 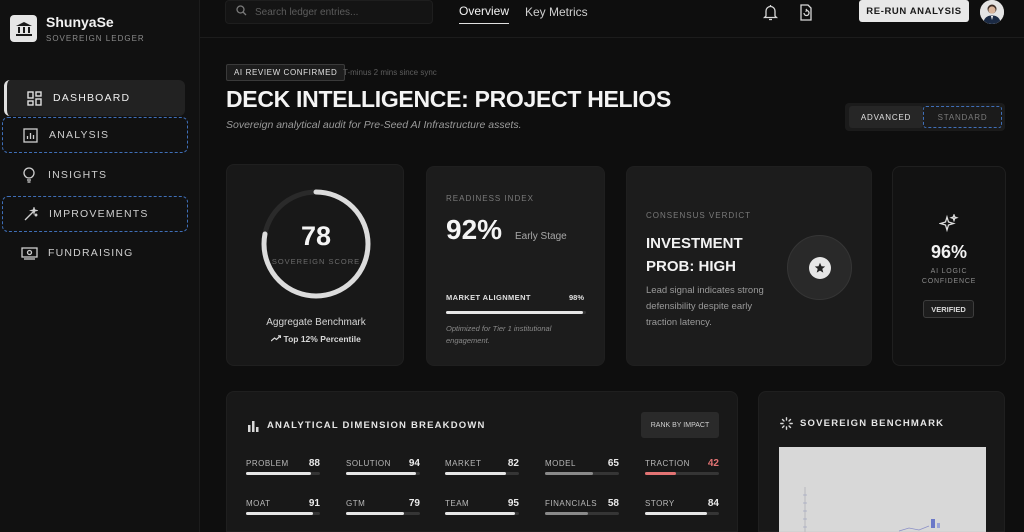 I want to click on dimension-name: MARKET, so click(x=463, y=463).